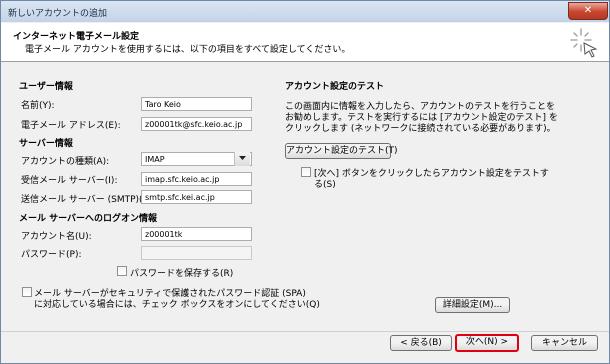  I want to click on sparkle-icon, so click(584, 43).